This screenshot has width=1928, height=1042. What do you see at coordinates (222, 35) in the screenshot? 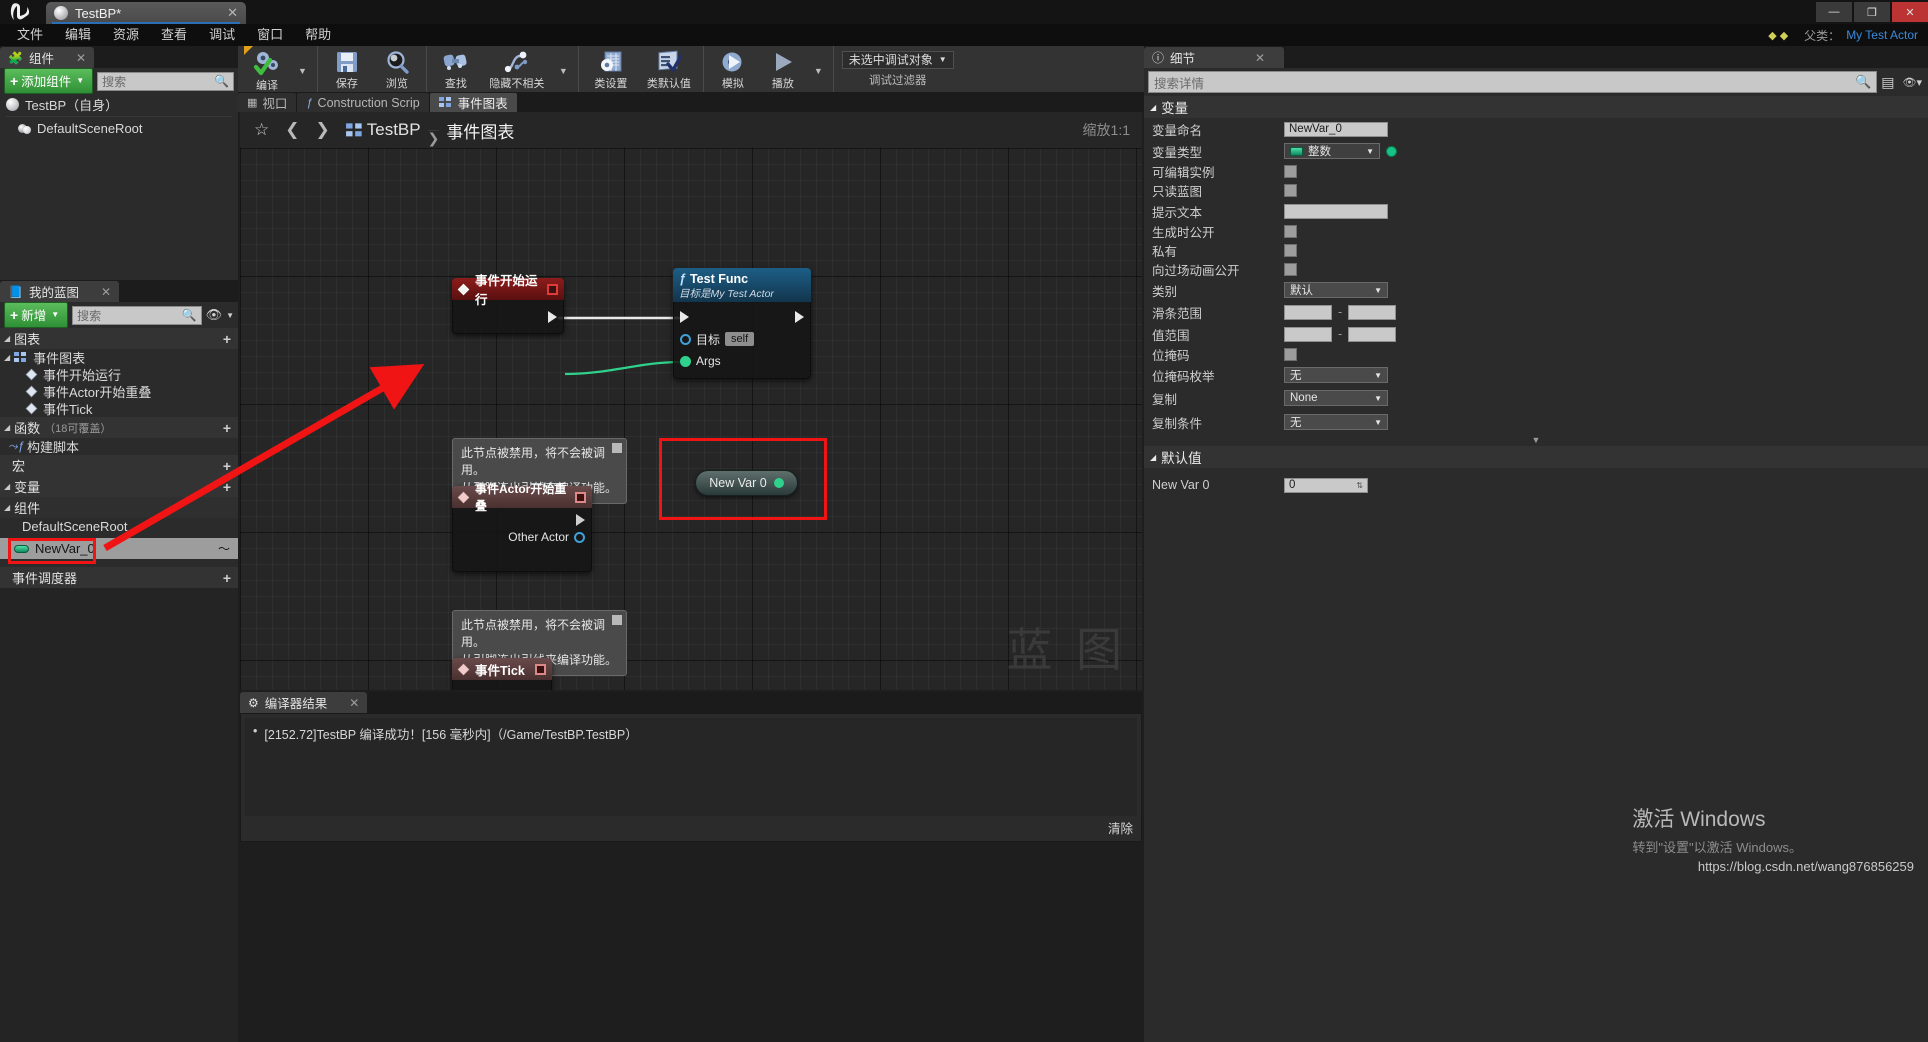
I see `menu-item-debug: 调试` at bounding box center [222, 35].